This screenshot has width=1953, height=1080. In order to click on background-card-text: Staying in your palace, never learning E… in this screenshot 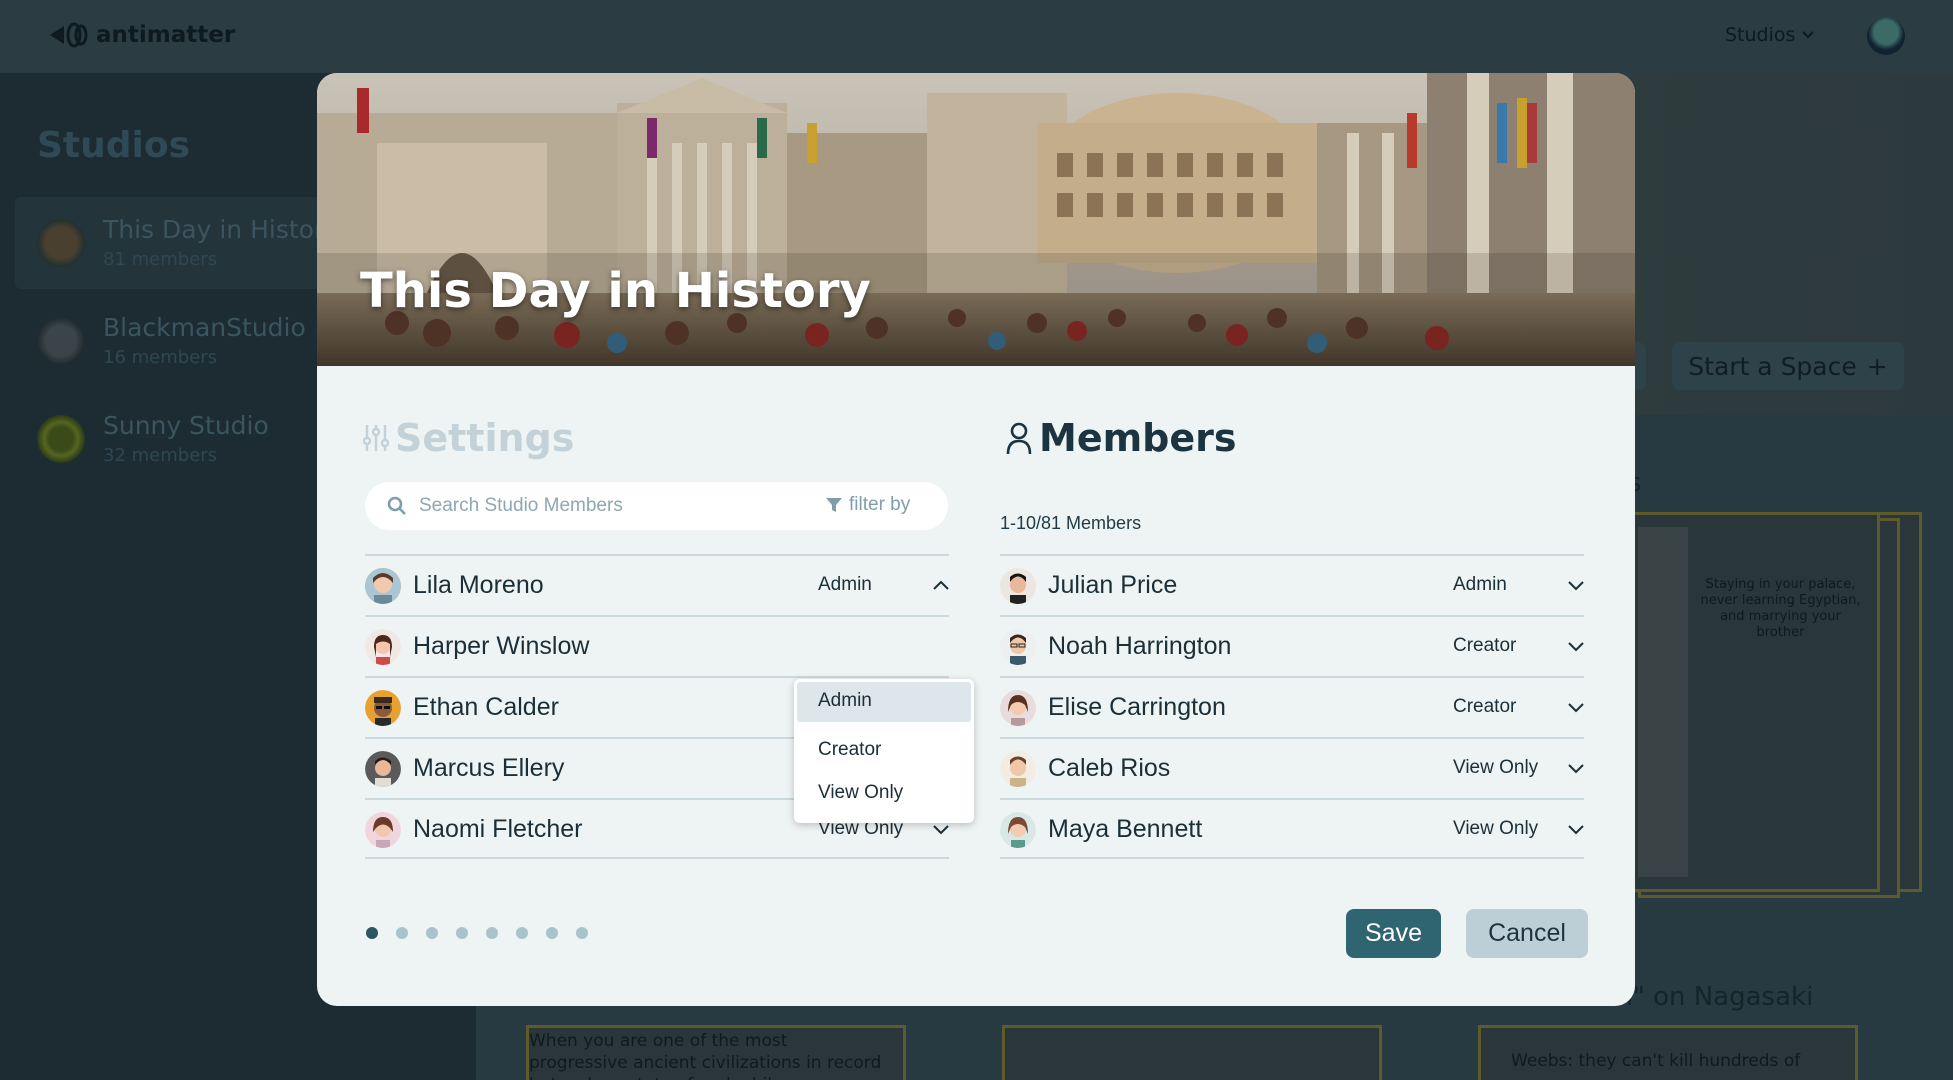, I will do `click(1780, 608)`.